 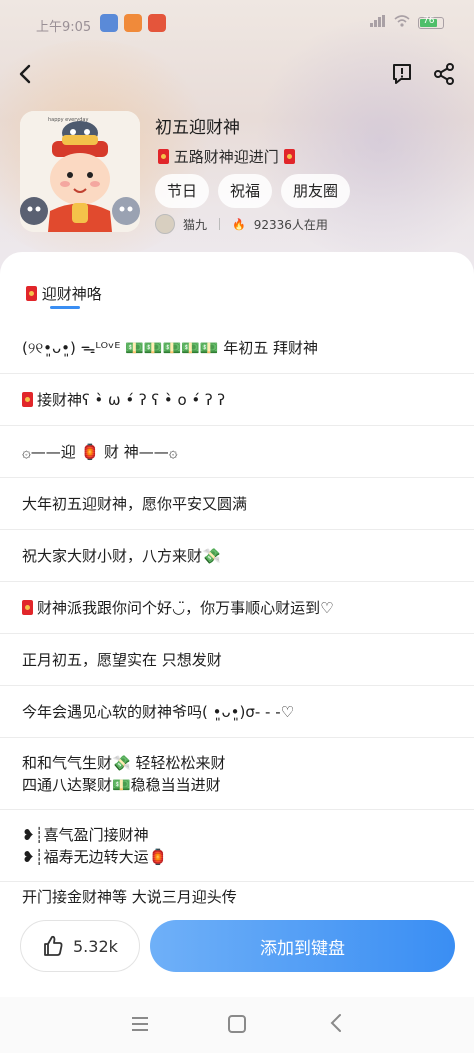 What do you see at coordinates (290, 224) in the screenshot?
I see `usage-count: 92336人在用` at bounding box center [290, 224].